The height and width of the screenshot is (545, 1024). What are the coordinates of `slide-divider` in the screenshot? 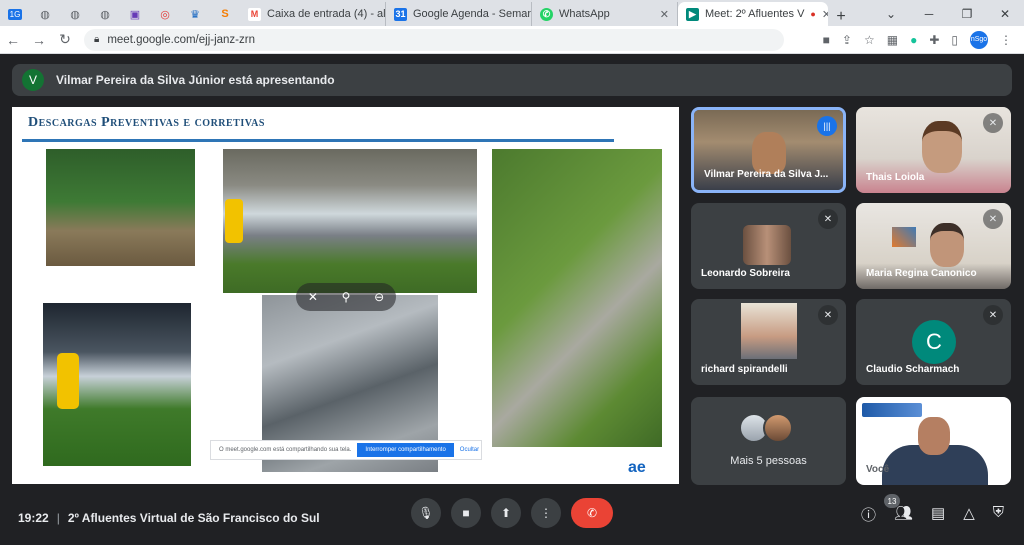 It's located at (318, 140).